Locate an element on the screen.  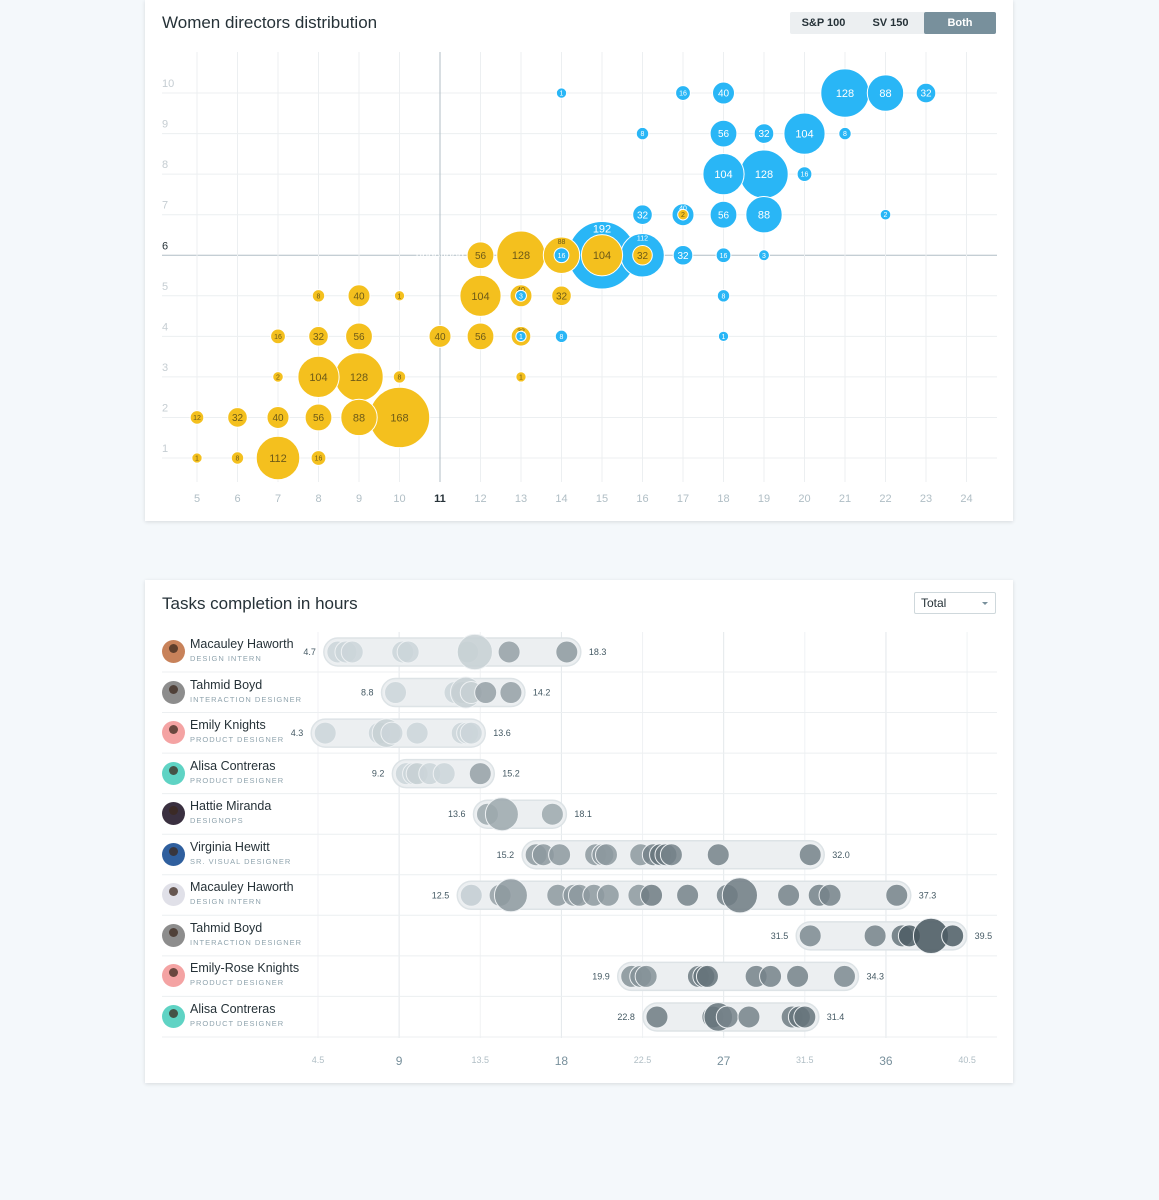
x-tick-label: 12 is located at coordinates (480, 499).